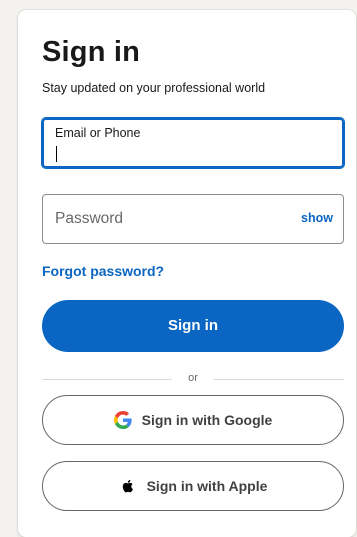 The width and height of the screenshot is (357, 537). I want to click on password-placeholder: Password, so click(89, 218).